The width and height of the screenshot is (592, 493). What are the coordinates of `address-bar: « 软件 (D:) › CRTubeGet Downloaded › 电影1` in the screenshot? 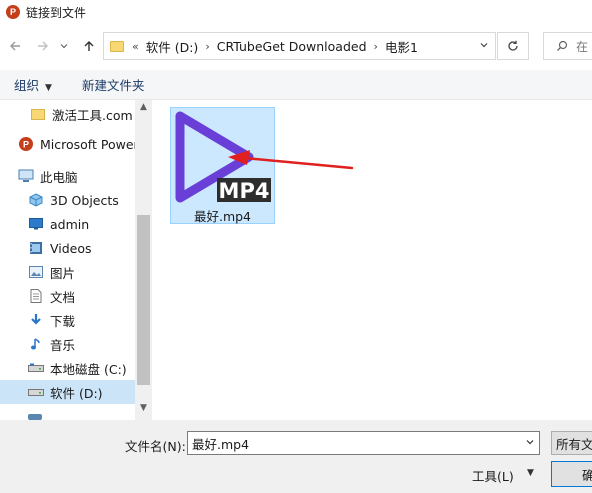 It's located at (299, 46).